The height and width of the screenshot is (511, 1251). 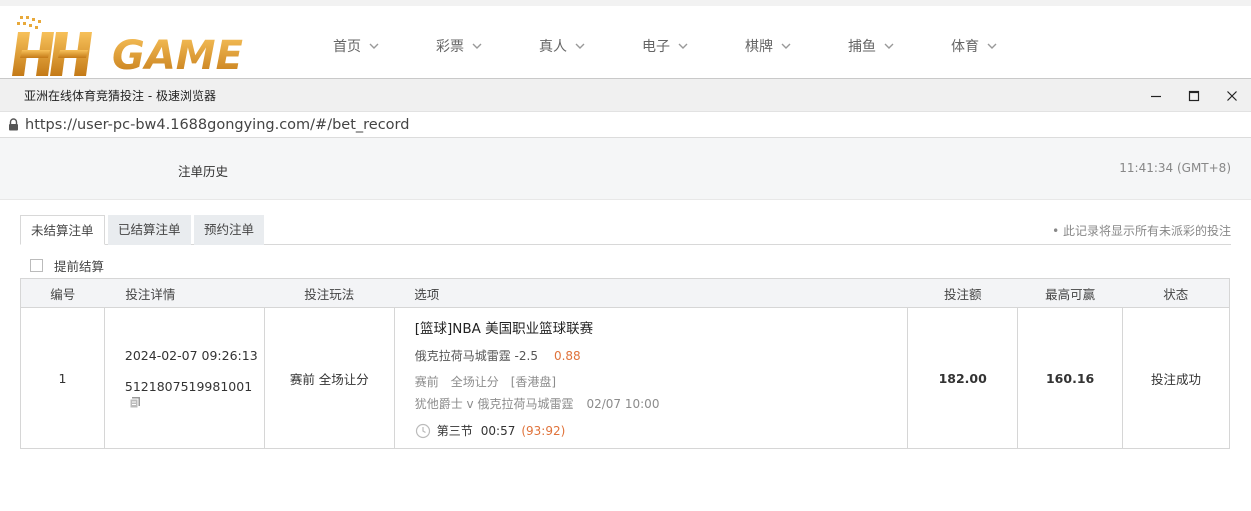 I want to click on maximize-button, so click(x=1194, y=95).